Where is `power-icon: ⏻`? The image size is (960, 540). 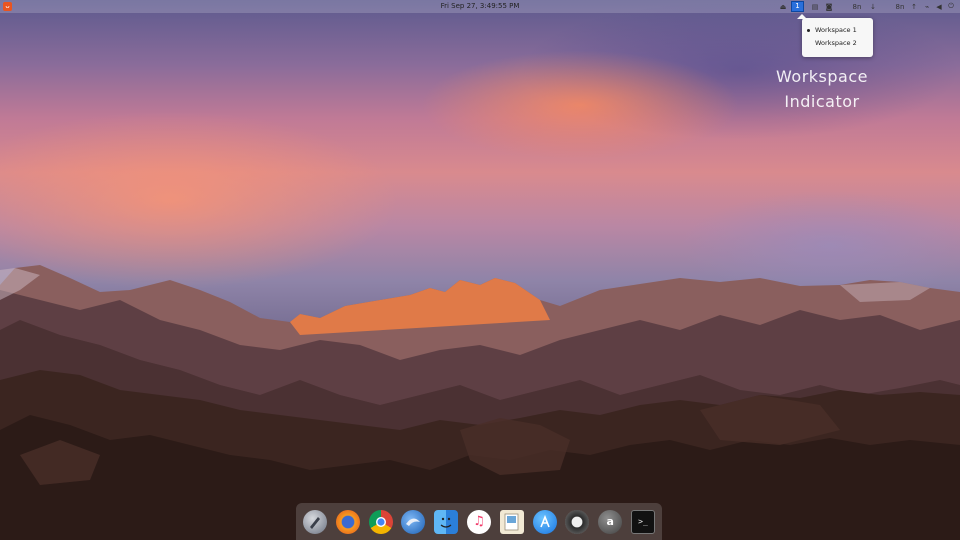 power-icon: ⏻ is located at coordinates (951, 6).